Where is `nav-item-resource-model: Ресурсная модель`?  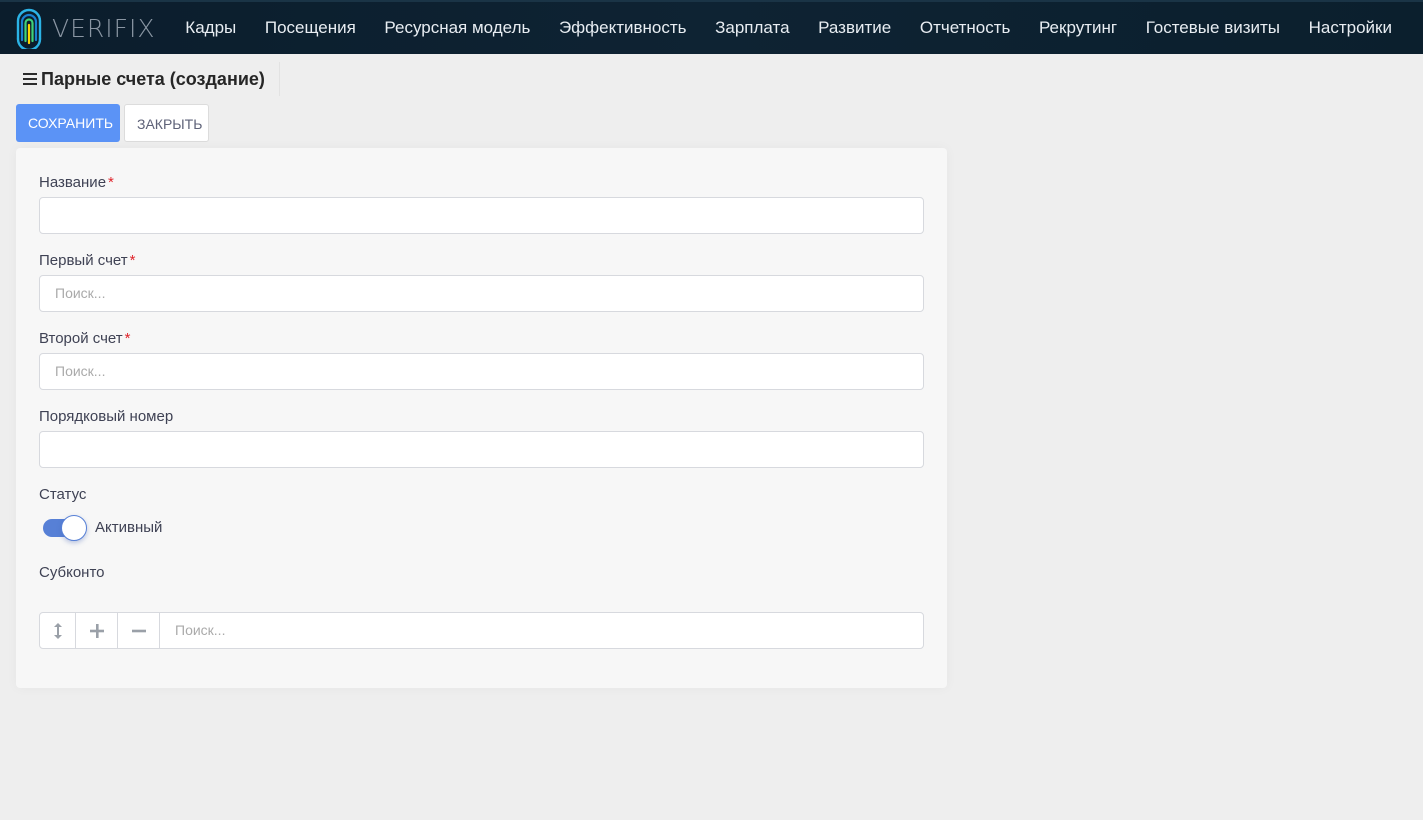
nav-item-resource-model: Ресурсная модель is located at coordinates (457, 28).